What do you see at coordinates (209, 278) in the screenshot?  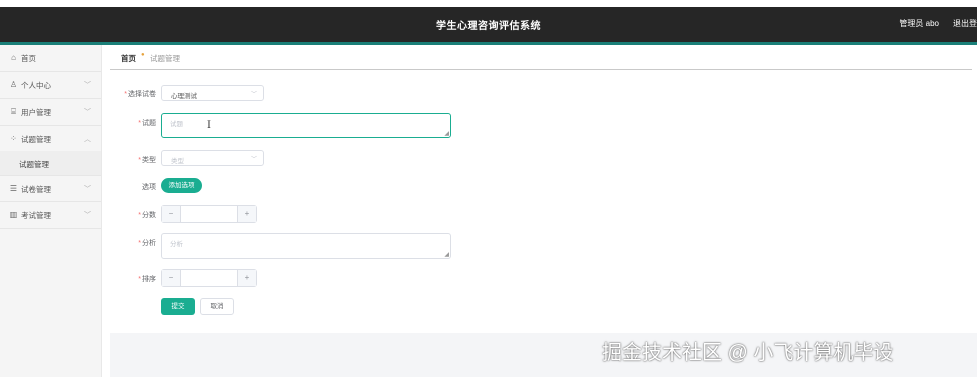 I see `order-stepper: − +` at bounding box center [209, 278].